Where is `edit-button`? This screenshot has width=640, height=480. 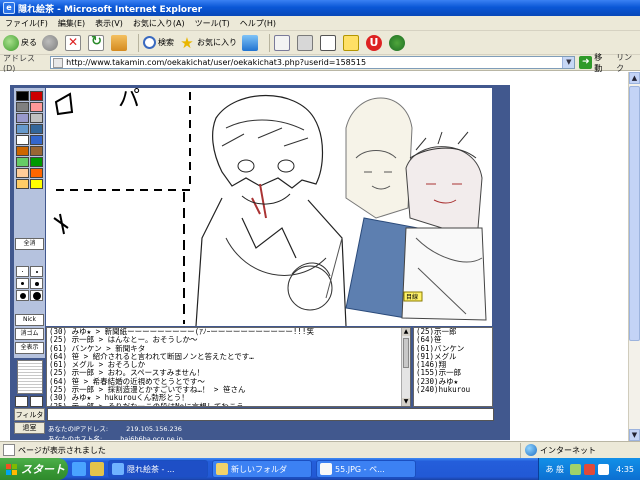
edit-button is located at coordinates (329, 42).